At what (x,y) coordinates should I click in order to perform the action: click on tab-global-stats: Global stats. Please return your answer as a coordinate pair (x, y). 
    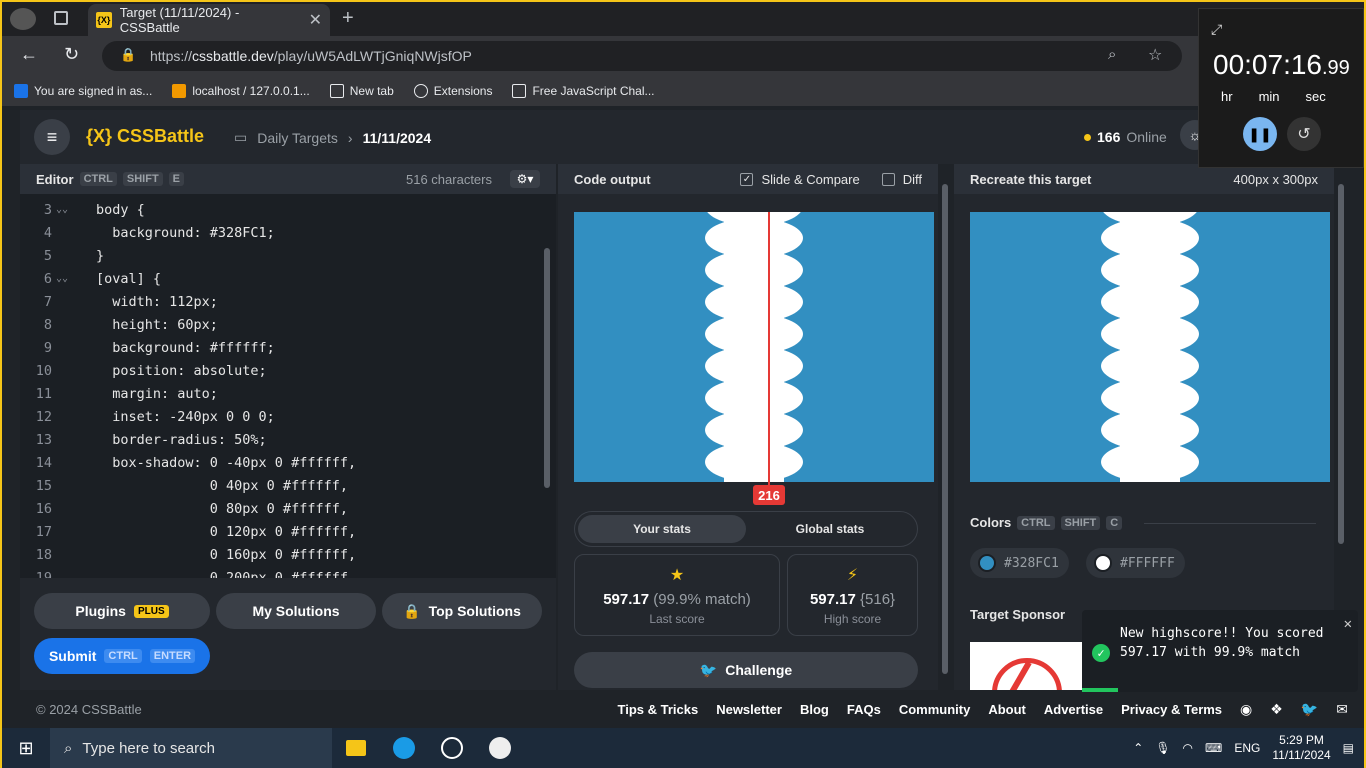
    Looking at the image, I should click on (830, 529).